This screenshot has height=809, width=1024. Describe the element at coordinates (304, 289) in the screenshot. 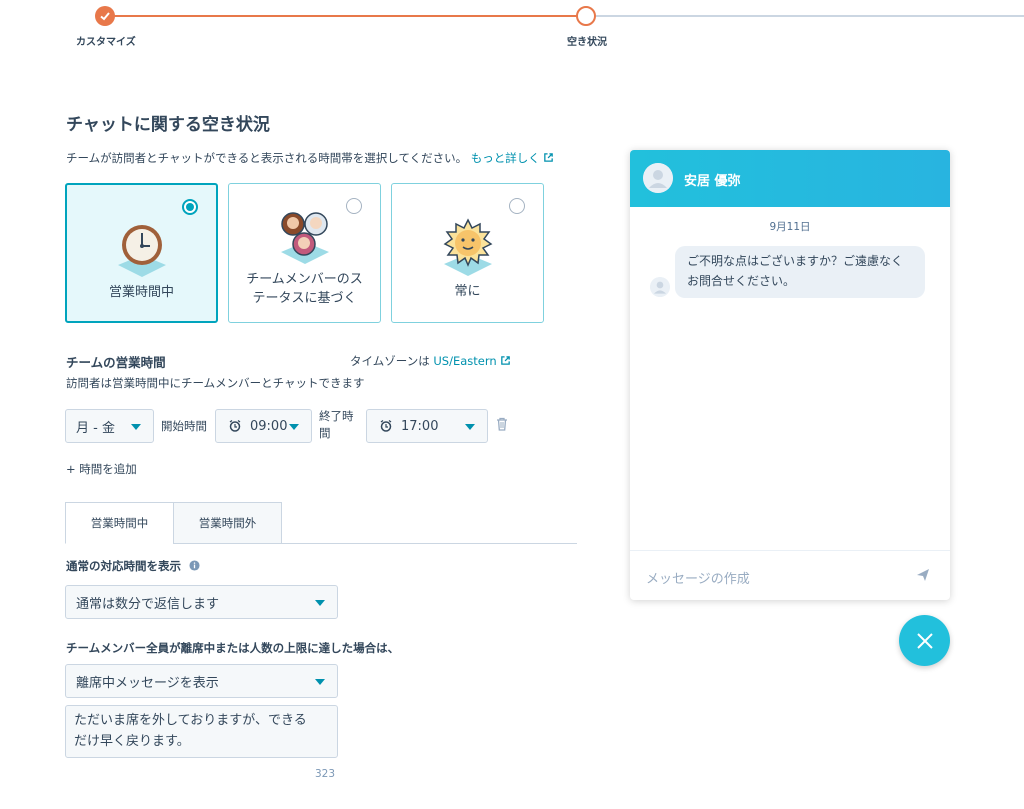

I see `option-team-status-label: チームメンバーのス テータスに基づく` at that location.